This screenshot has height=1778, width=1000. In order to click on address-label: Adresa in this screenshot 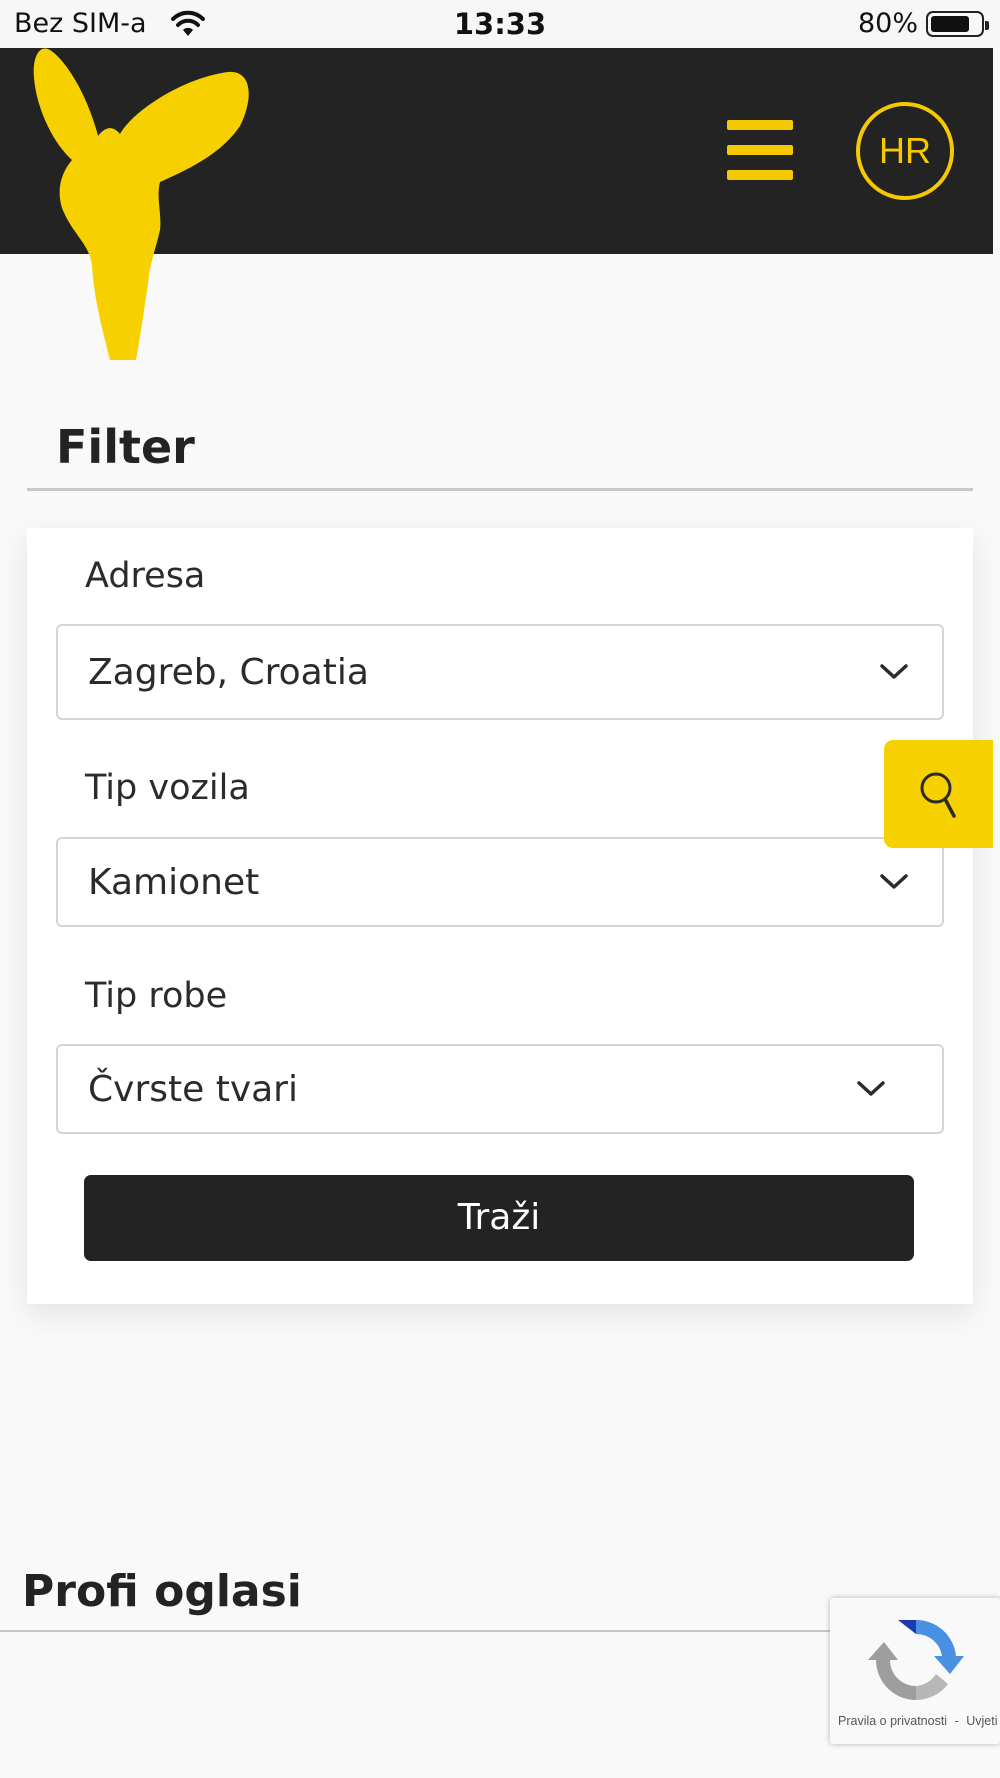, I will do `click(145, 576)`.